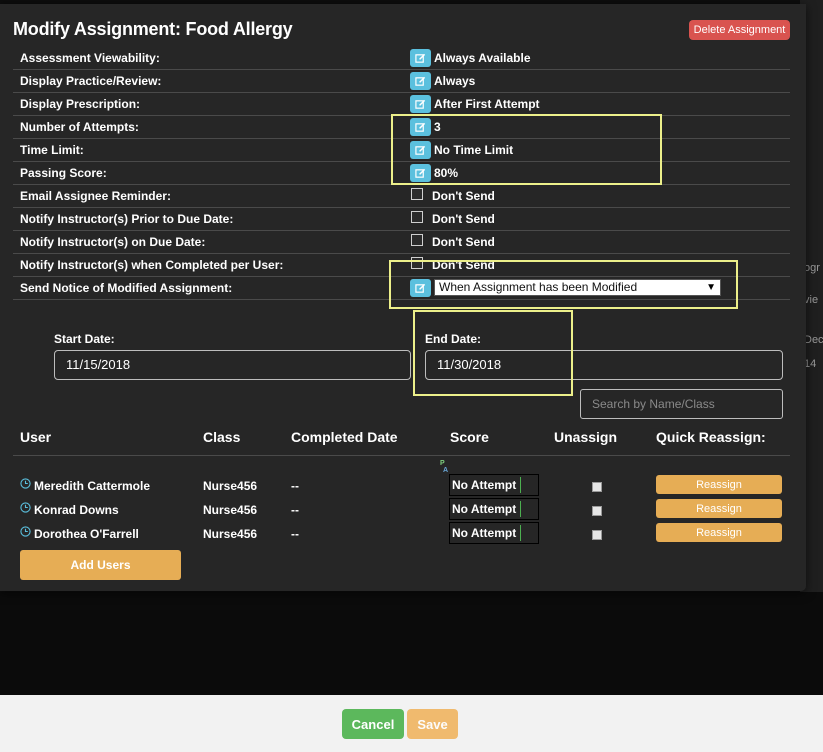 This screenshot has height=752, width=823. Describe the element at coordinates (681, 404) in the screenshot. I see `search-input: Search by Name/Class` at that location.